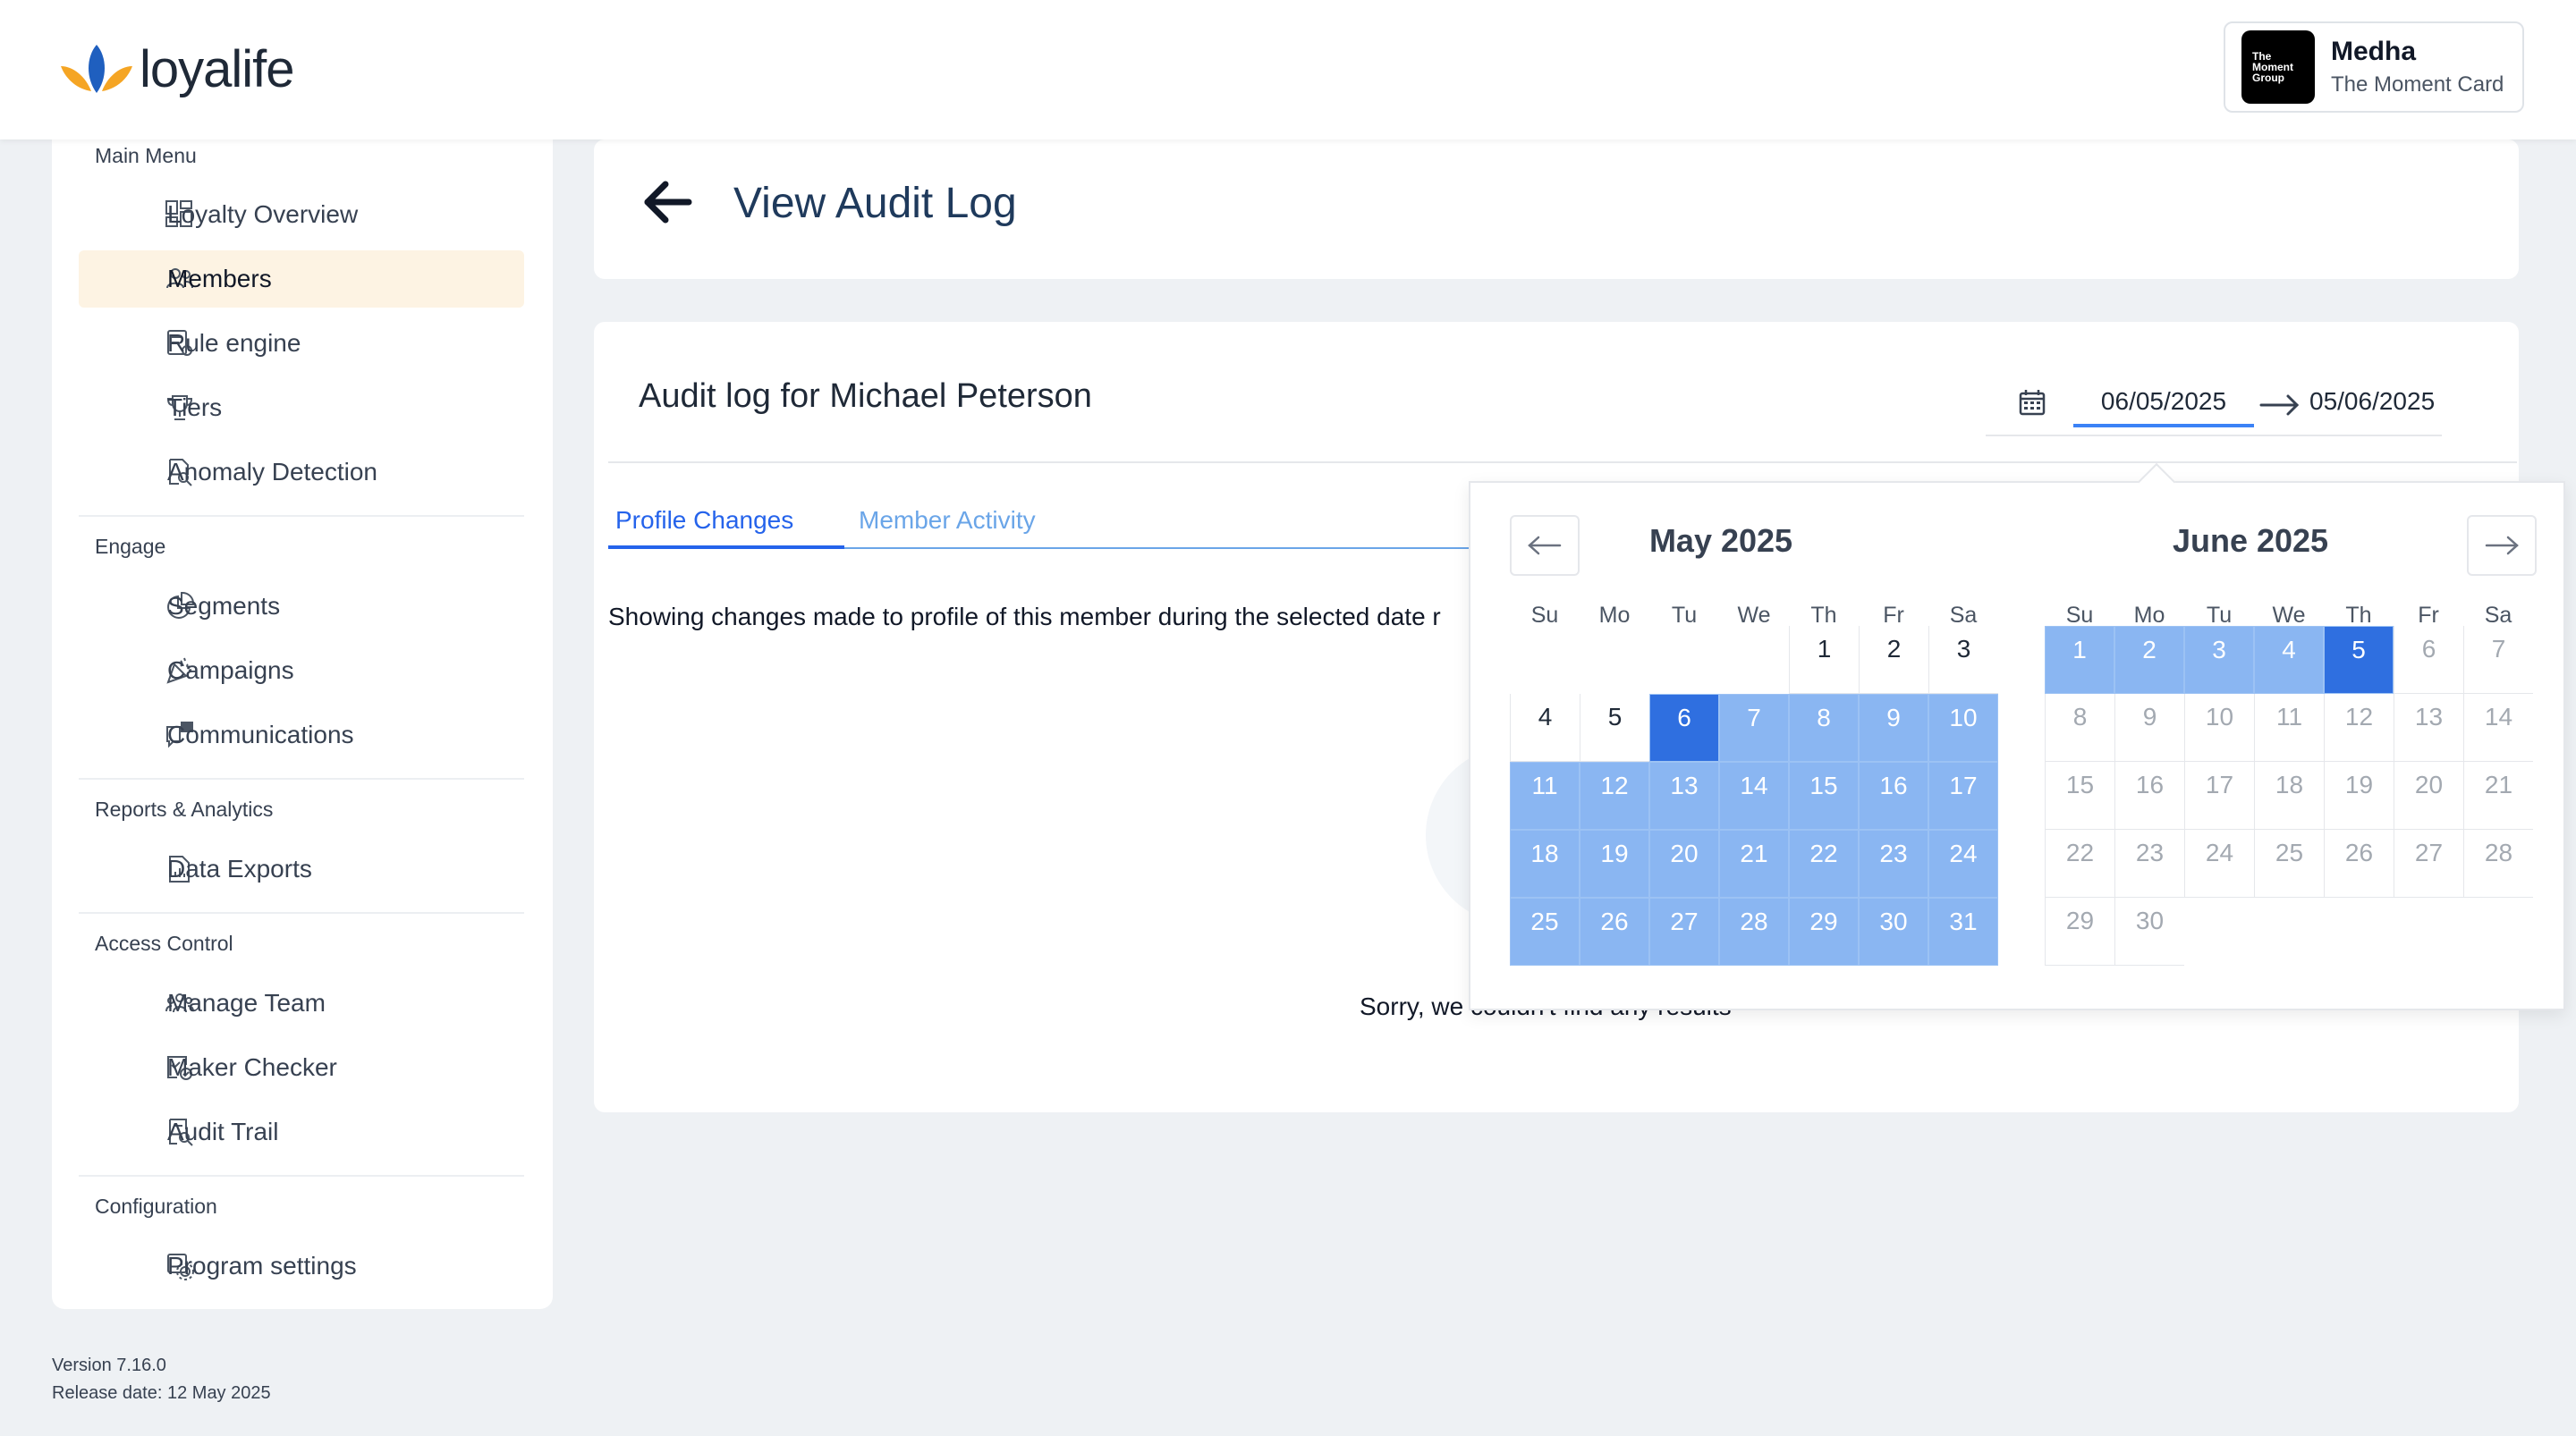 This screenshot has width=2576, height=1436. I want to click on calendar-day-june-5: 5, so click(2359, 660).